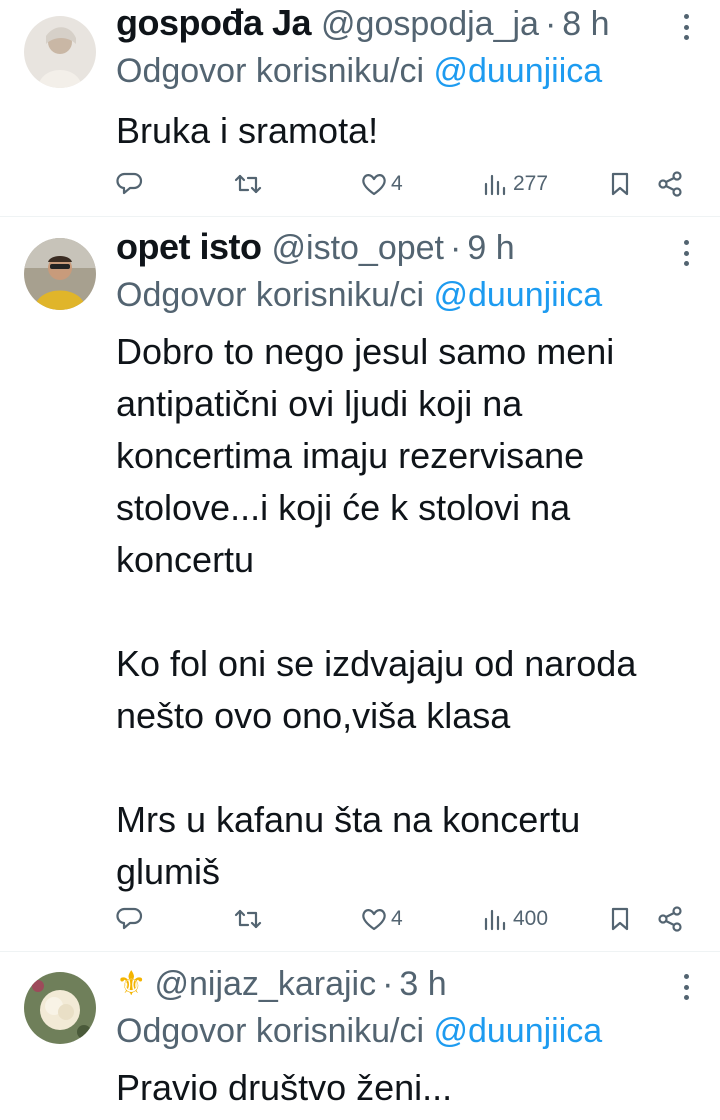 Image resolution: width=720 pixels, height=1120 pixels. What do you see at coordinates (430, 24) in the screenshot?
I see `username: @gospodja_ja` at bounding box center [430, 24].